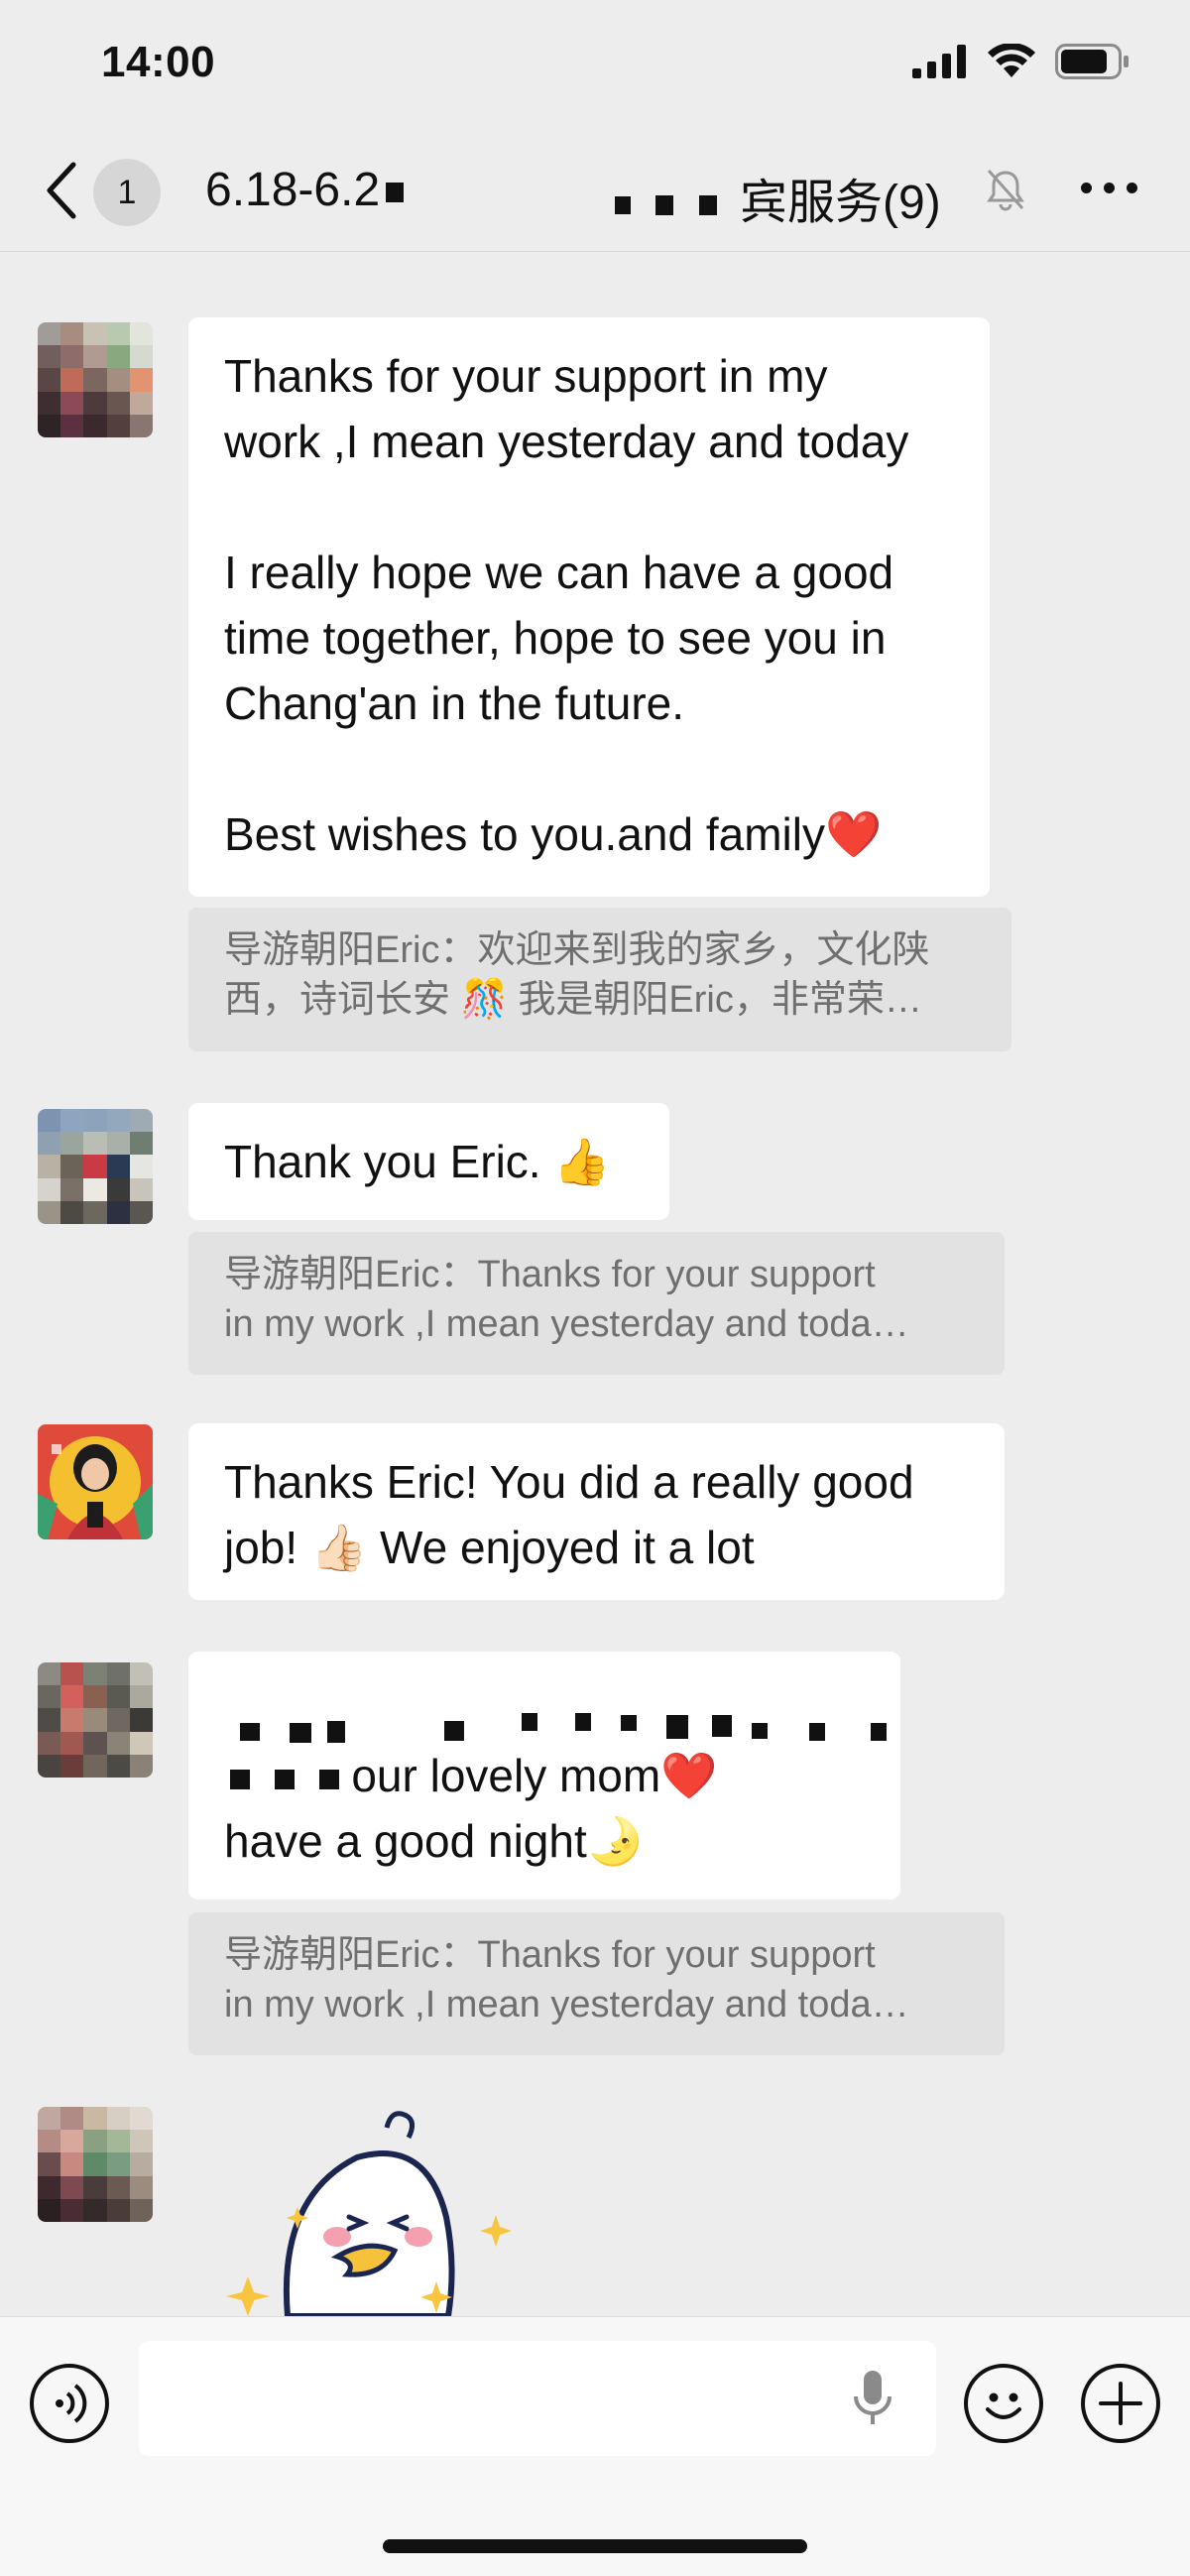 Image resolution: width=1190 pixels, height=2576 pixels. I want to click on chick-sticker-image, so click(366, 2212).